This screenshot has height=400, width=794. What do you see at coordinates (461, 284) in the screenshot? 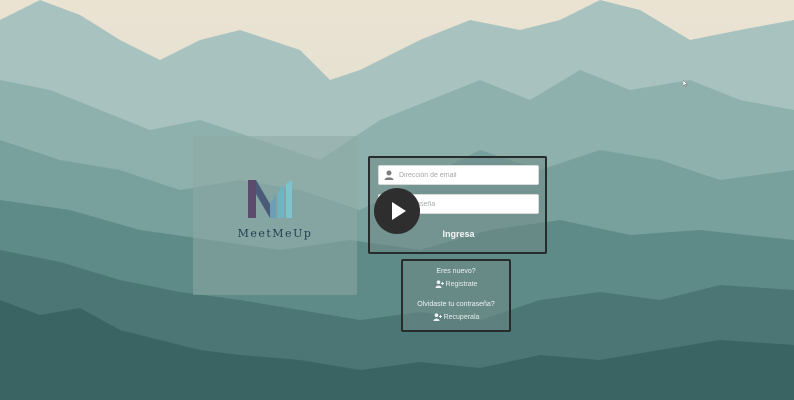
I see `signup-link-label: Registrate` at bounding box center [461, 284].